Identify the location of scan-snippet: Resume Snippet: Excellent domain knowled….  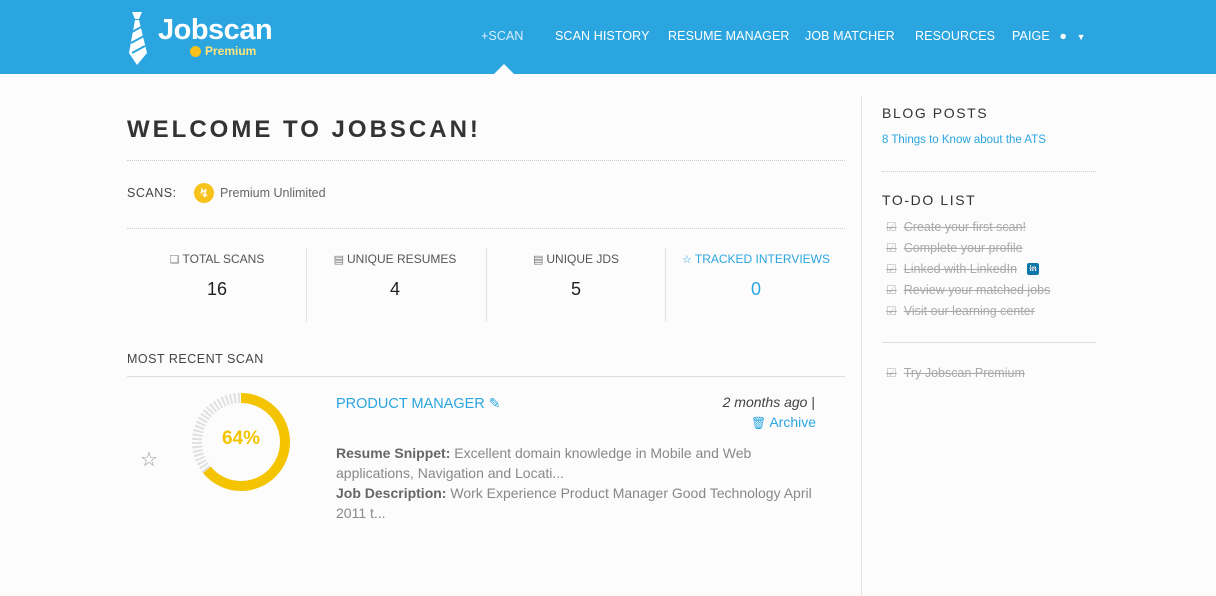
(576, 483).